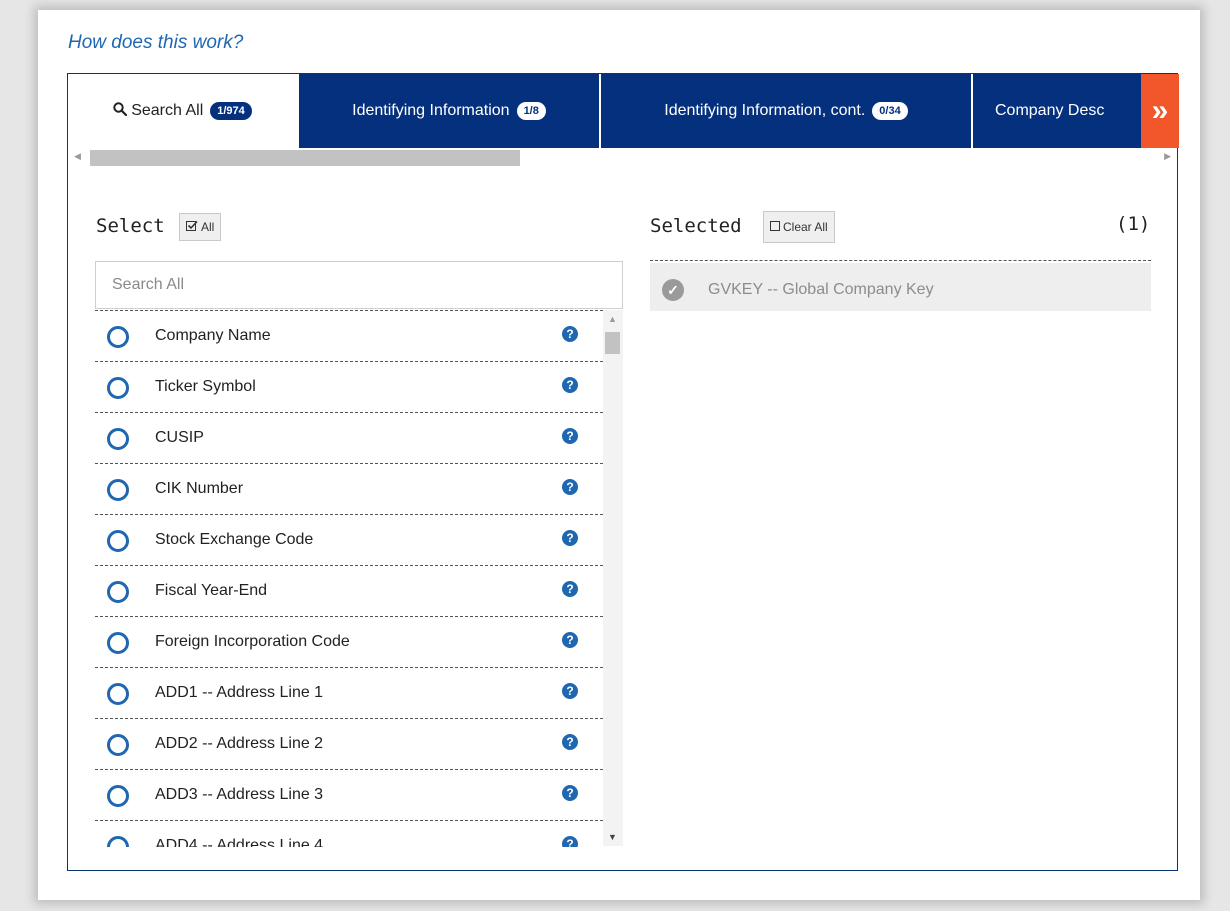 The image size is (1230, 911). Describe the element at coordinates (349, 693) in the screenshot. I see `list-item: ADD1 -- Address Line 1?` at that location.